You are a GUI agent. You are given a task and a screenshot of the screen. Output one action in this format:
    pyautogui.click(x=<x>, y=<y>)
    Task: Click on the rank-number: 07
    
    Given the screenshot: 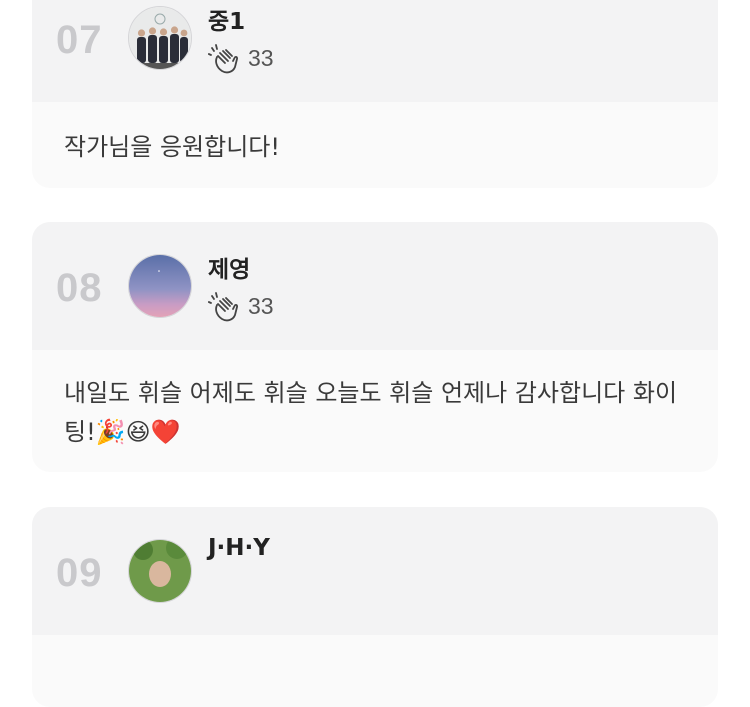 What is the action you would take?
    pyautogui.click(x=79, y=40)
    